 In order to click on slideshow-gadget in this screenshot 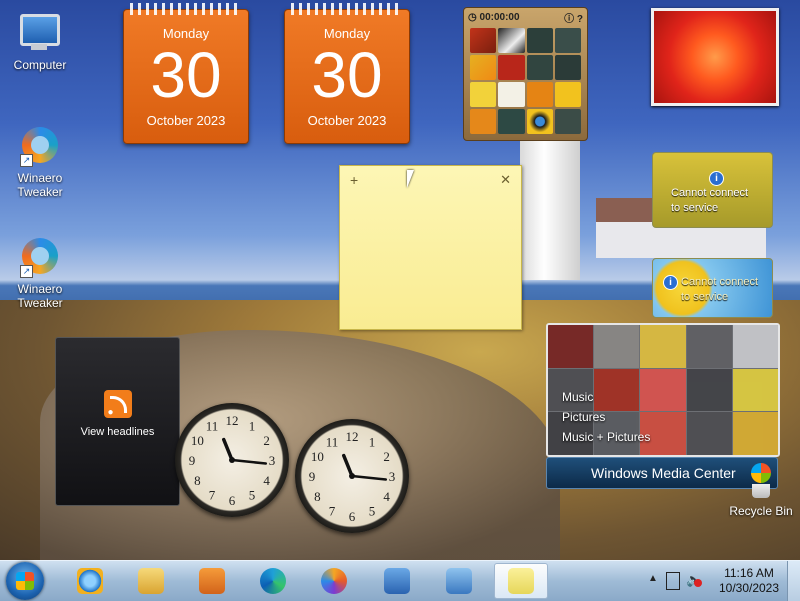, I will do `click(715, 57)`.